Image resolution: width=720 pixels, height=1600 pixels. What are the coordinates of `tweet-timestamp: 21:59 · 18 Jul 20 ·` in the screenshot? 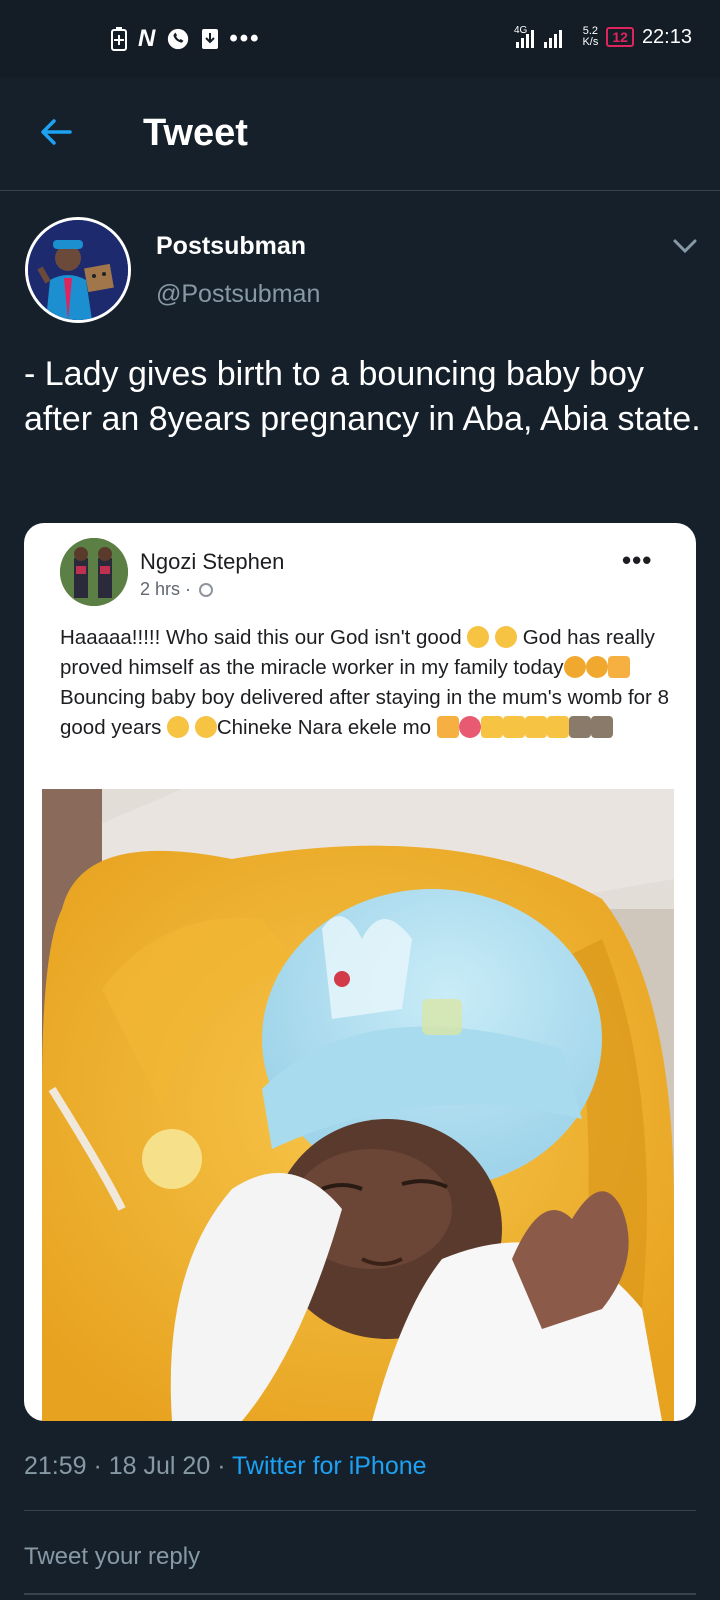 It's located at (128, 1466).